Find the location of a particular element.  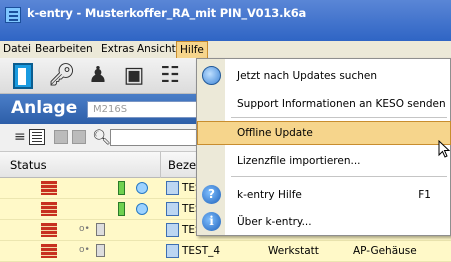

menu-bar: Datei Bearbeiten Extras Ansicht Hilfe is located at coordinates (225, 50).